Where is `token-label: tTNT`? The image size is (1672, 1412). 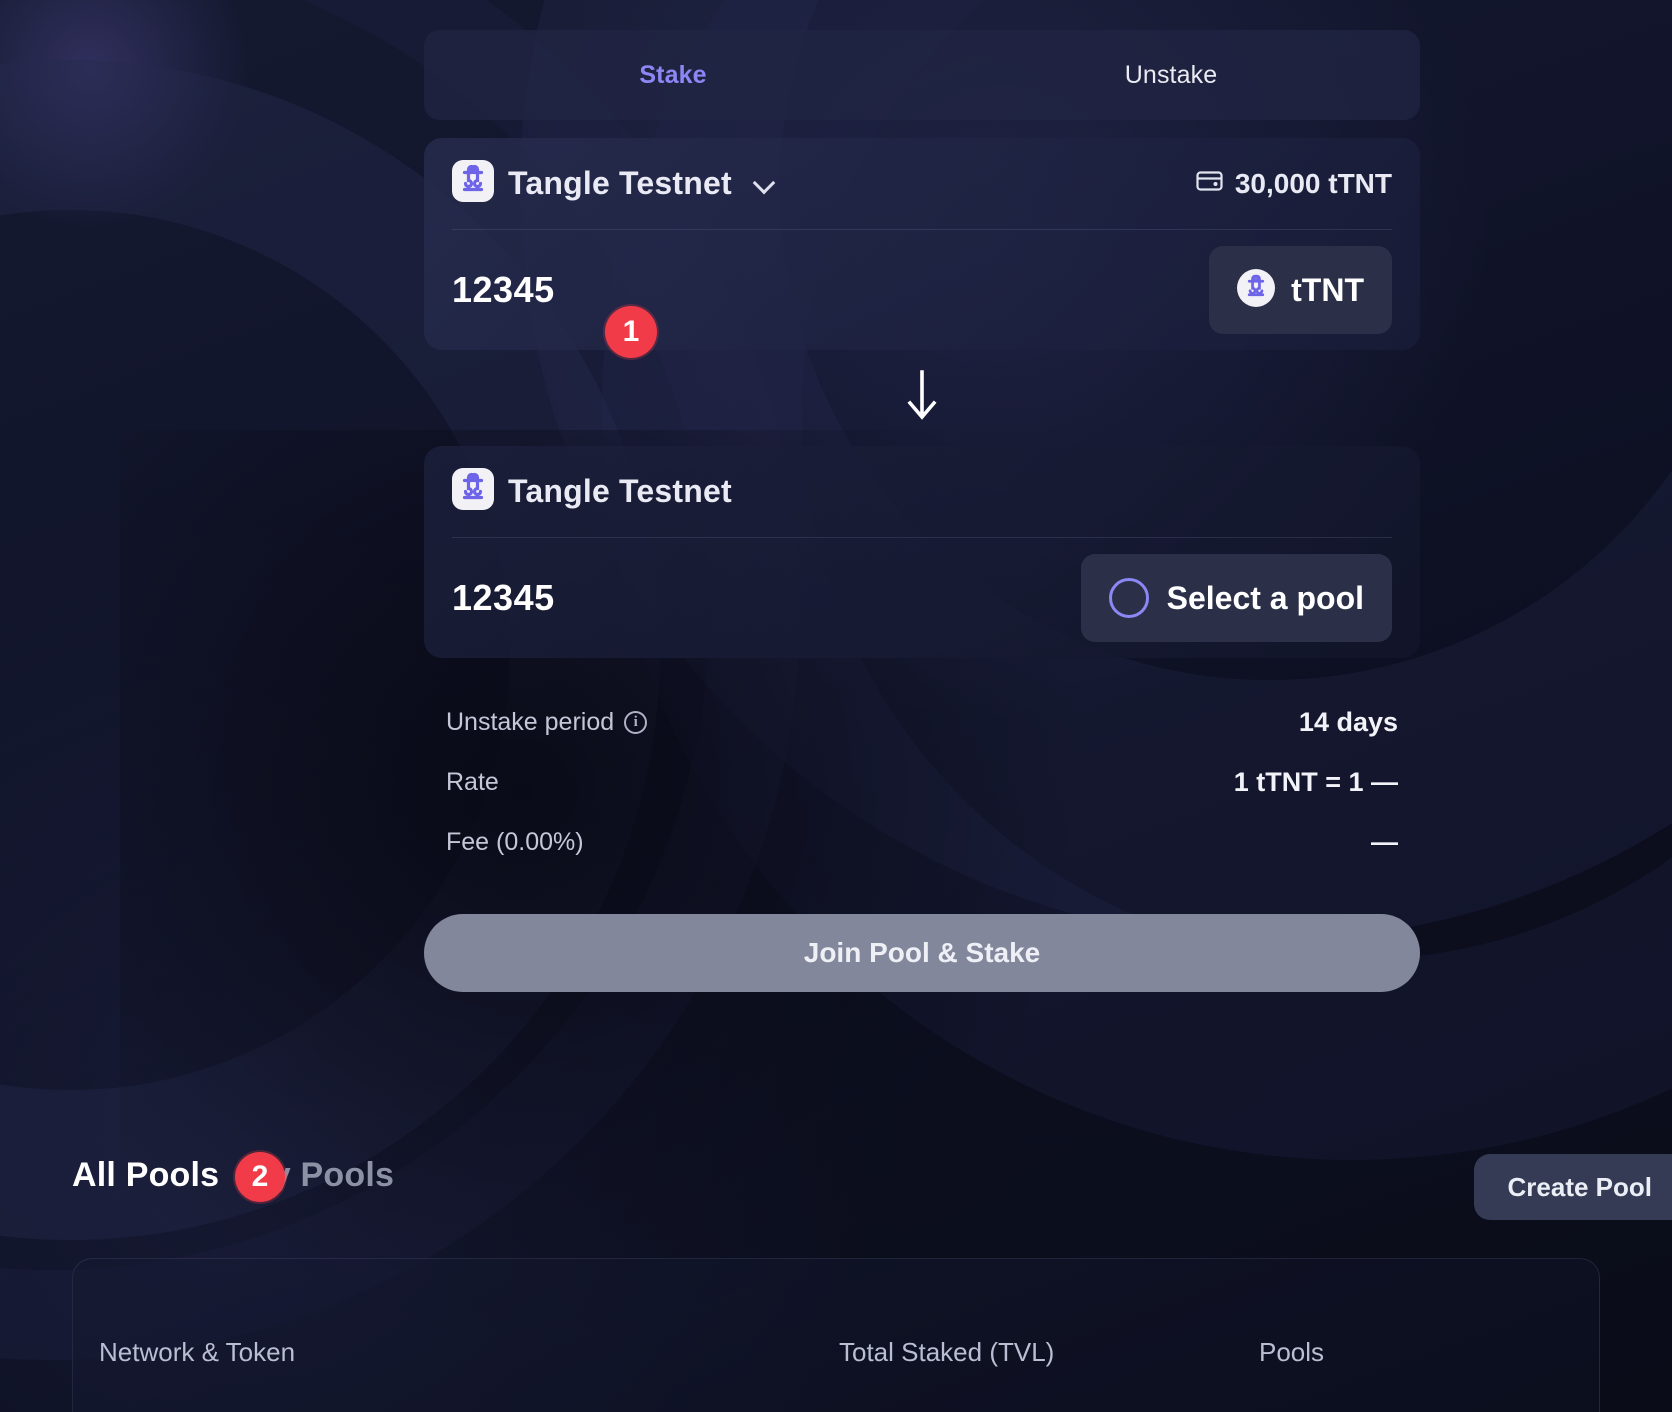
token-label: tTNT is located at coordinates (1327, 289).